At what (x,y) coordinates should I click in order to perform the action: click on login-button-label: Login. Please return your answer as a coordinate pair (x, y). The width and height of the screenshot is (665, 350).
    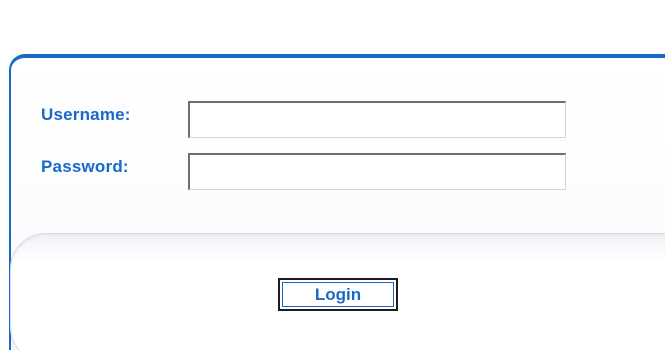
    Looking at the image, I should click on (338, 294).